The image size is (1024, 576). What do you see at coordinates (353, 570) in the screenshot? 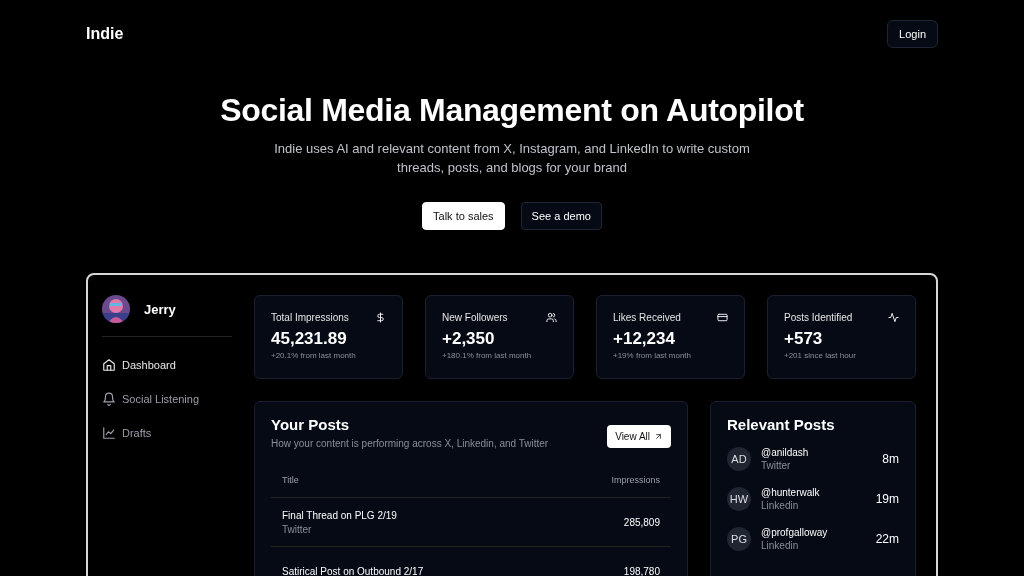
I see `post-title: Satirical Post on Outbound 2/17` at bounding box center [353, 570].